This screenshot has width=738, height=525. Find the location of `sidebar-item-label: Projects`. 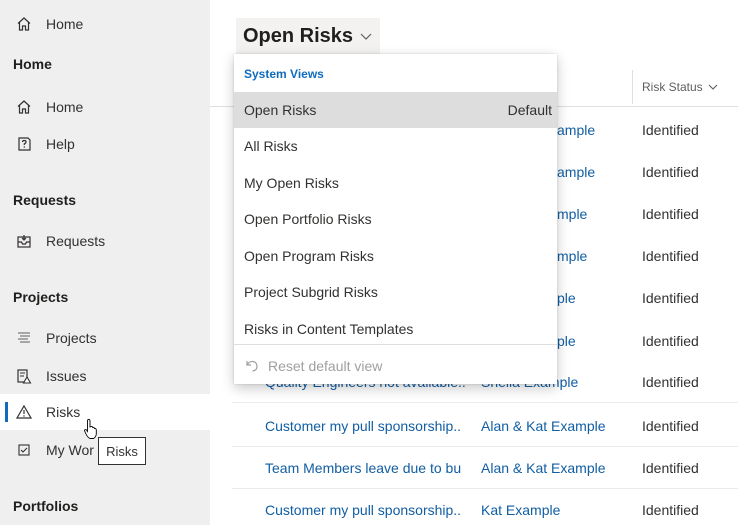

sidebar-item-label: Projects is located at coordinates (71, 338).